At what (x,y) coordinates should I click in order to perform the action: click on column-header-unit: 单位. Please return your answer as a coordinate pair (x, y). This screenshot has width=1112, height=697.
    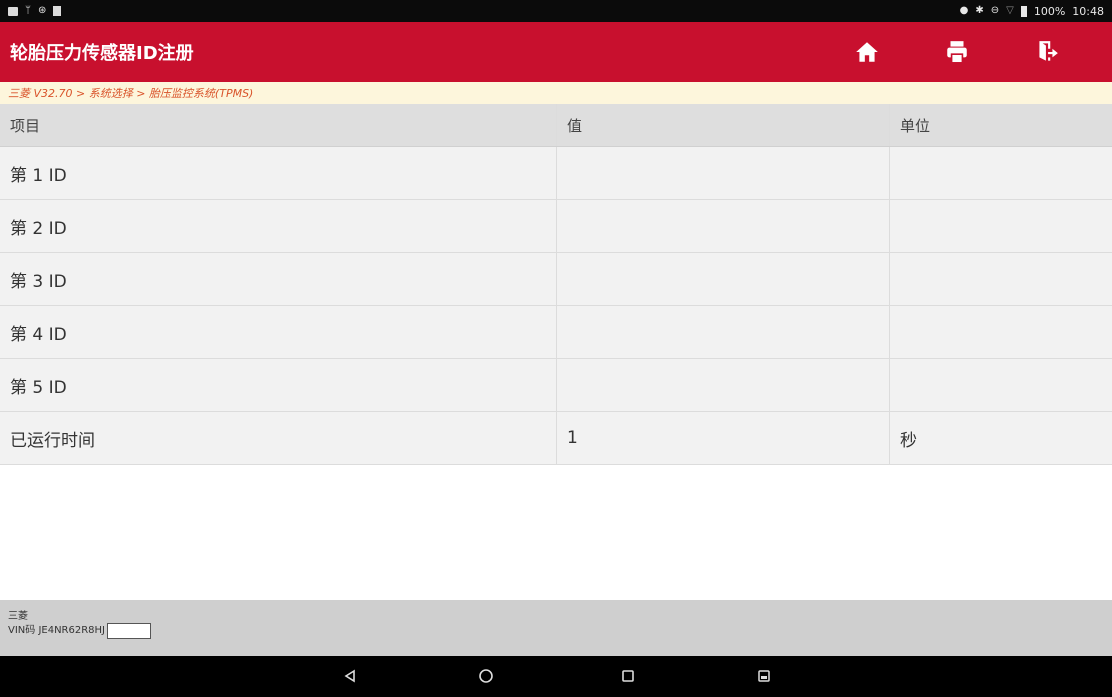
    Looking at the image, I should click on (1000, 125).